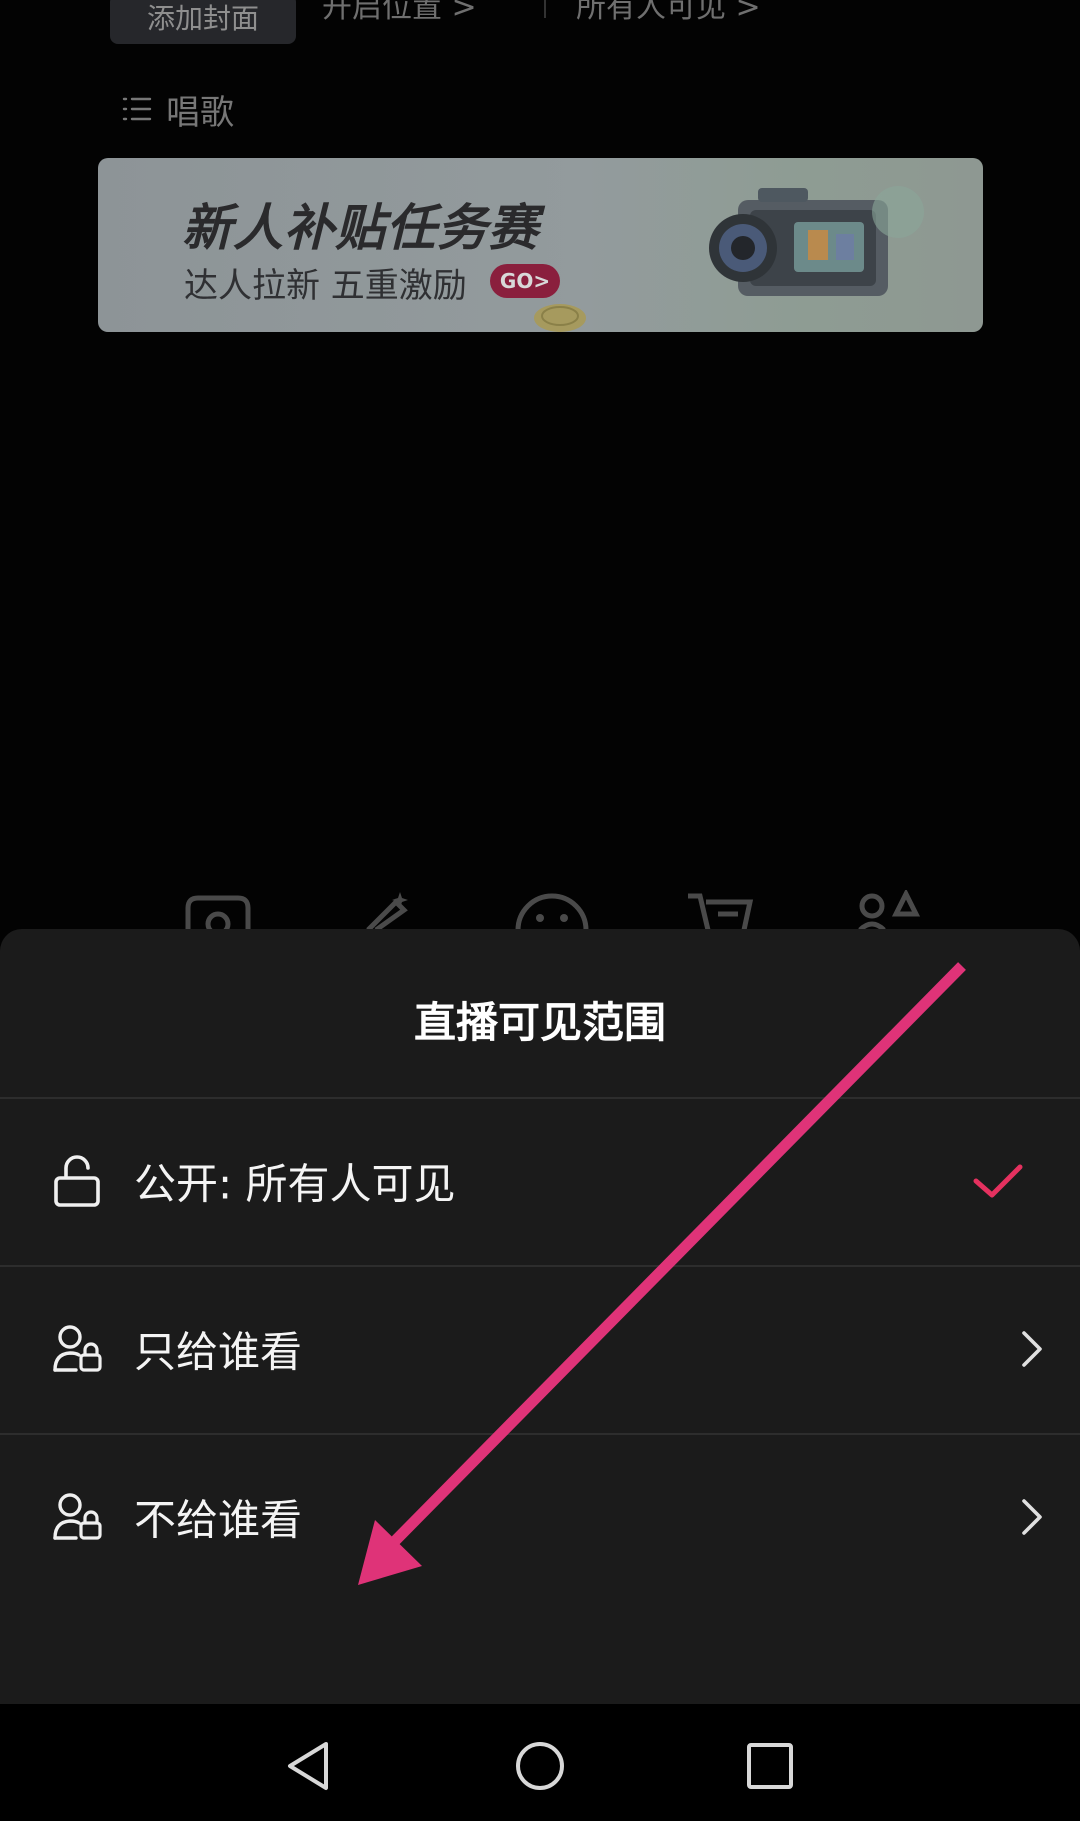  I want to click on option-hidden-from: 不给谁看, so click(540, 1517).